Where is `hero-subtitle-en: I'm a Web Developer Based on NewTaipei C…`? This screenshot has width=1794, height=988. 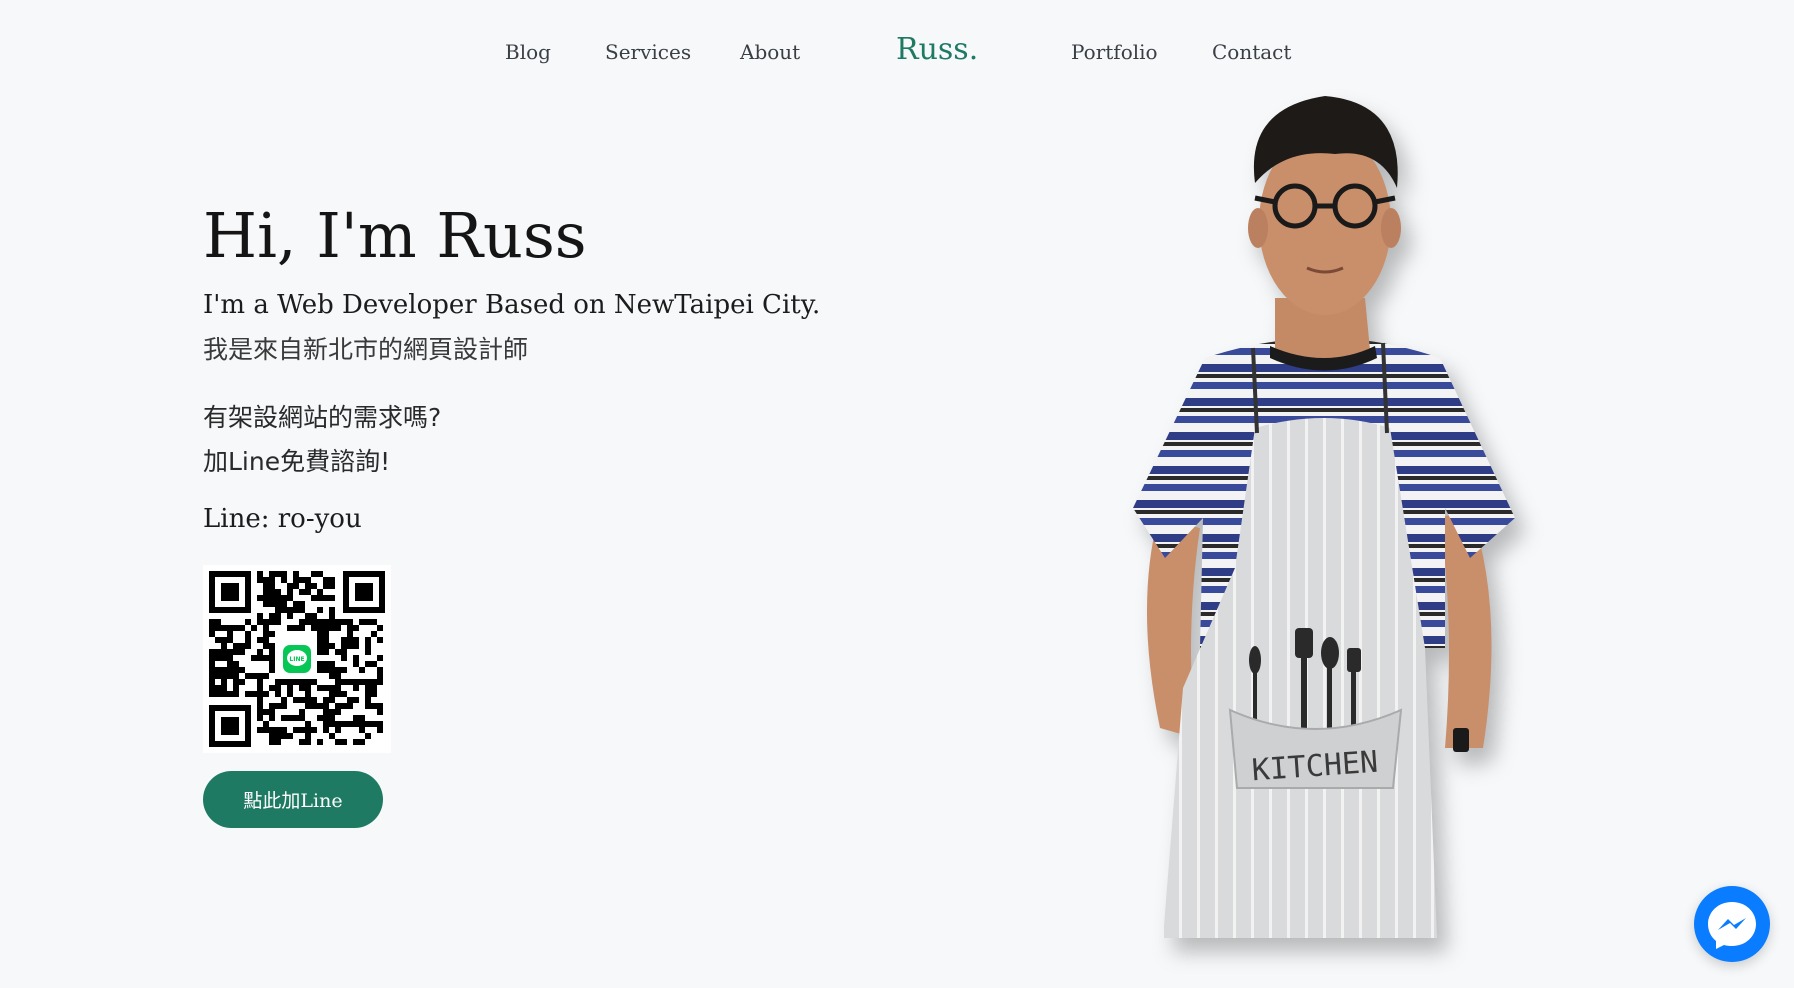
hero-subtitle-en: I'm a Web Developer Based on NewTaipei C… is located at coordinates (512, 305).